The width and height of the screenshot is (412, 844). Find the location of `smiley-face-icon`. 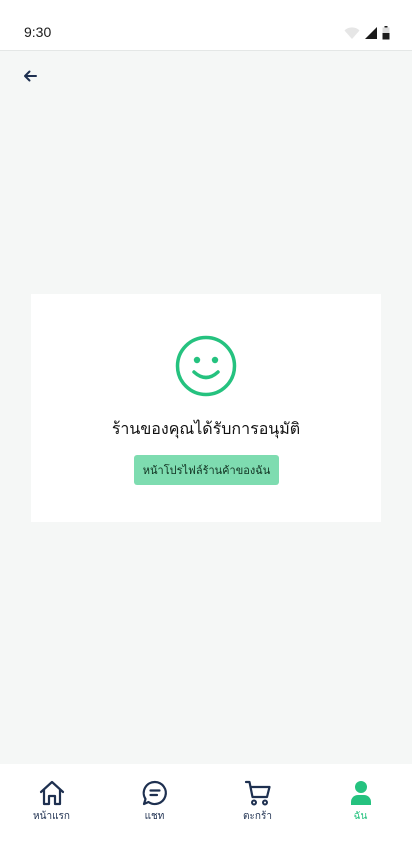

smiley-face-icon is located at coordinates (206, 366).